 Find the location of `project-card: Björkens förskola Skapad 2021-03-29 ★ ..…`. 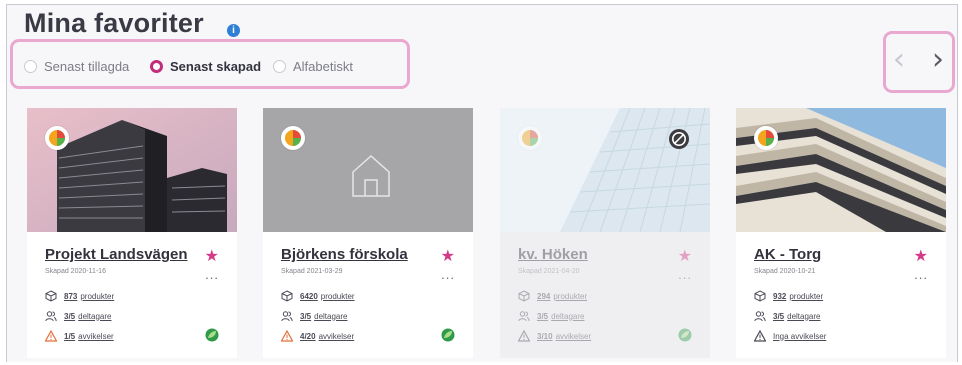

project-card: Björkens förskola Skapad 2021-03-29 ★ ..… is located at coordinates (368, 233).